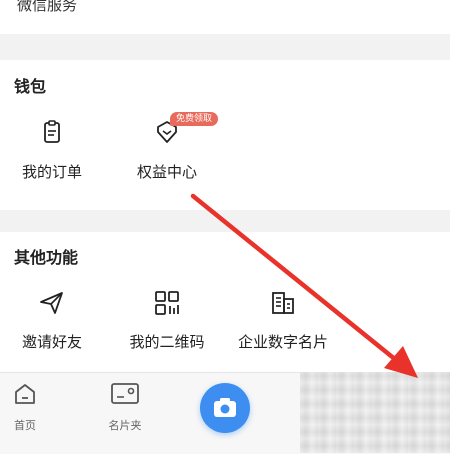 This screenshot has height=454, width=450. What do you see at coordinates (51, 342) in the screenshot?
I see `invite-friends-label: 邀请好友` at bounding box center [51, 342].